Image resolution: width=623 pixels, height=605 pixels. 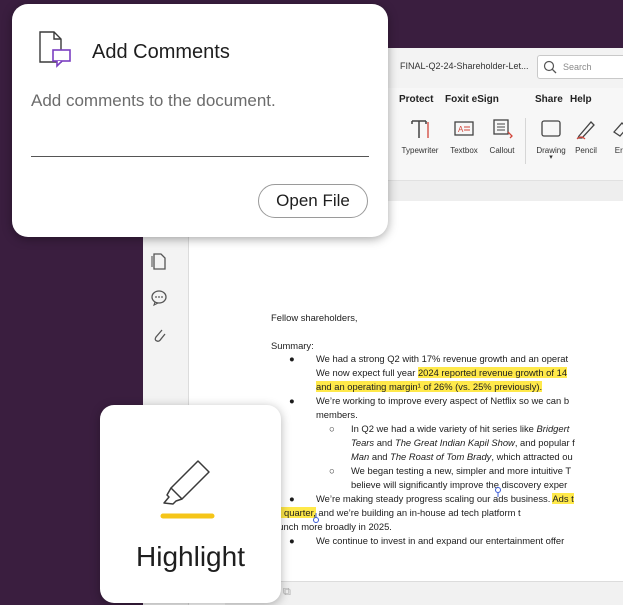 I want to click on menu-help: Help, so click(x=581, y=99).